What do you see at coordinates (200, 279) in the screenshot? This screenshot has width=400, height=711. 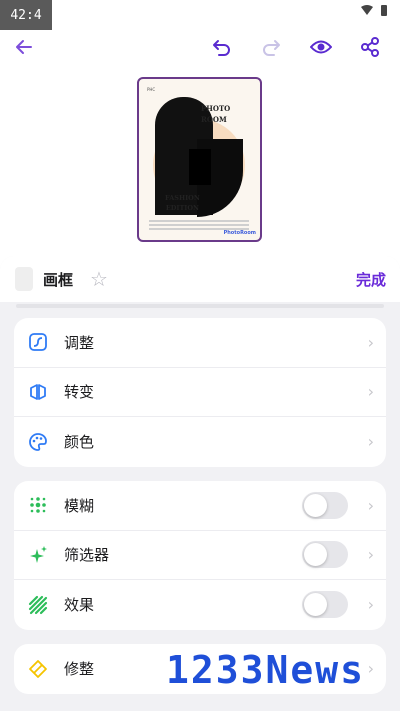 I see `sheet-header: 画框 ☆ 完成` at bounding box center [200, 279].